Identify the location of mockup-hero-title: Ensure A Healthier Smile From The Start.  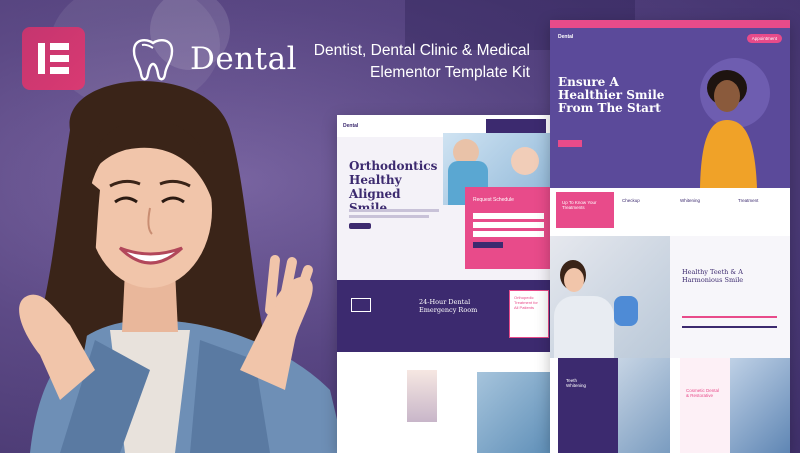
(611, 95).